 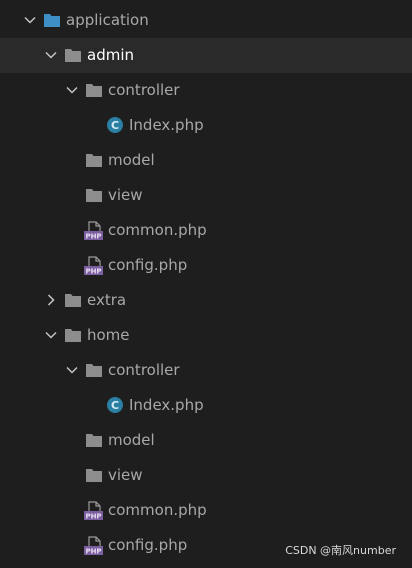 What do you see at coordinates (340, 550) in the screenshot?
I see `watermark-text: CSDN @南风number` at bounding box center [340, 550].